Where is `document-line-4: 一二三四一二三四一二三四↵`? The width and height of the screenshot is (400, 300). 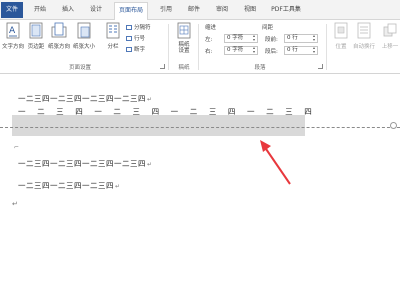 document-line-4: 一二三四一二三四一二三四↵ is located at coordinates (69, 185).